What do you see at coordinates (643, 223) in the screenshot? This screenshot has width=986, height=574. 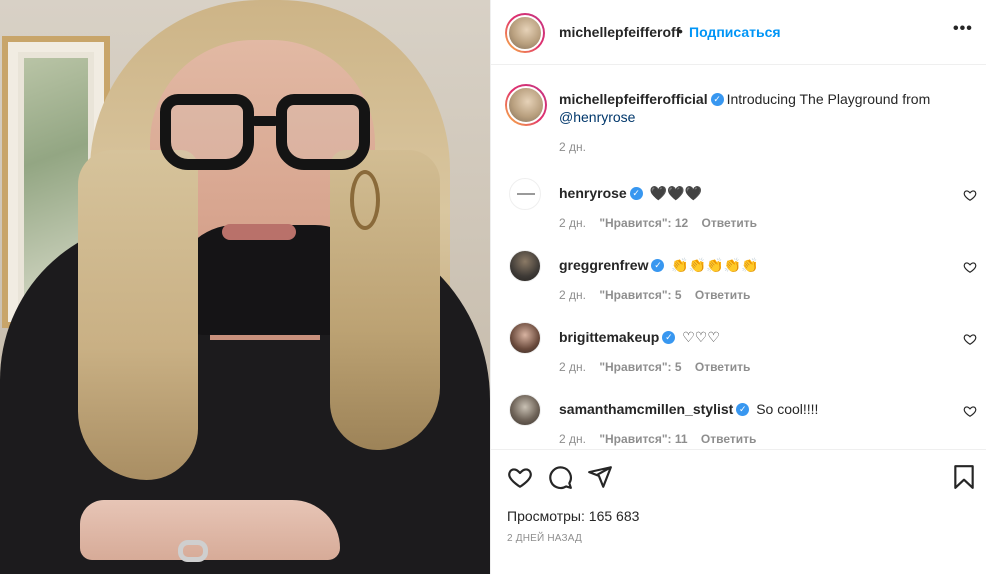 I see `comment-likes: "Нравится": 12` at bounding box center [643, 223].